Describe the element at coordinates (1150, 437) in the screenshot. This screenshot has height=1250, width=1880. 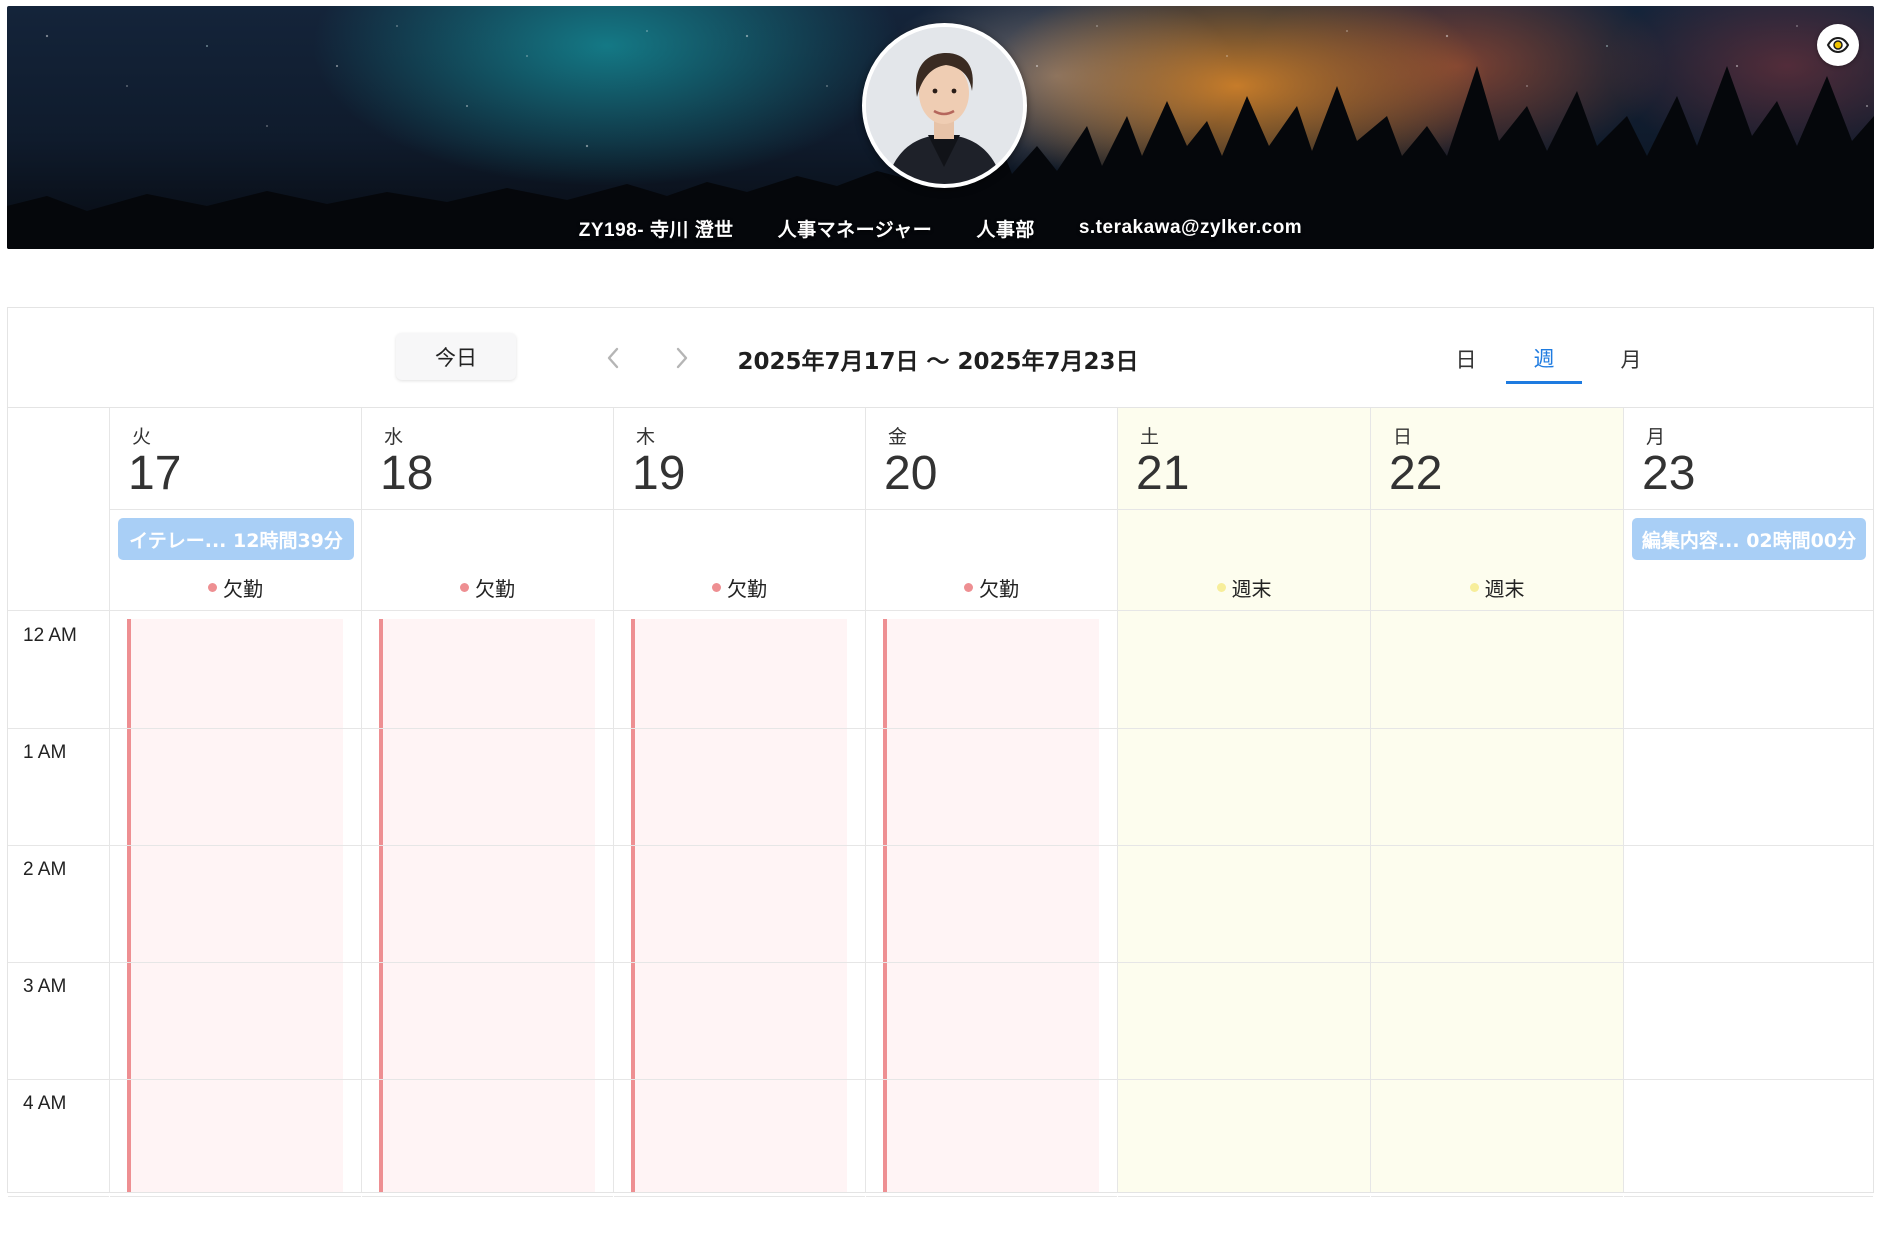
I see `day-weekday: 土` at that location.